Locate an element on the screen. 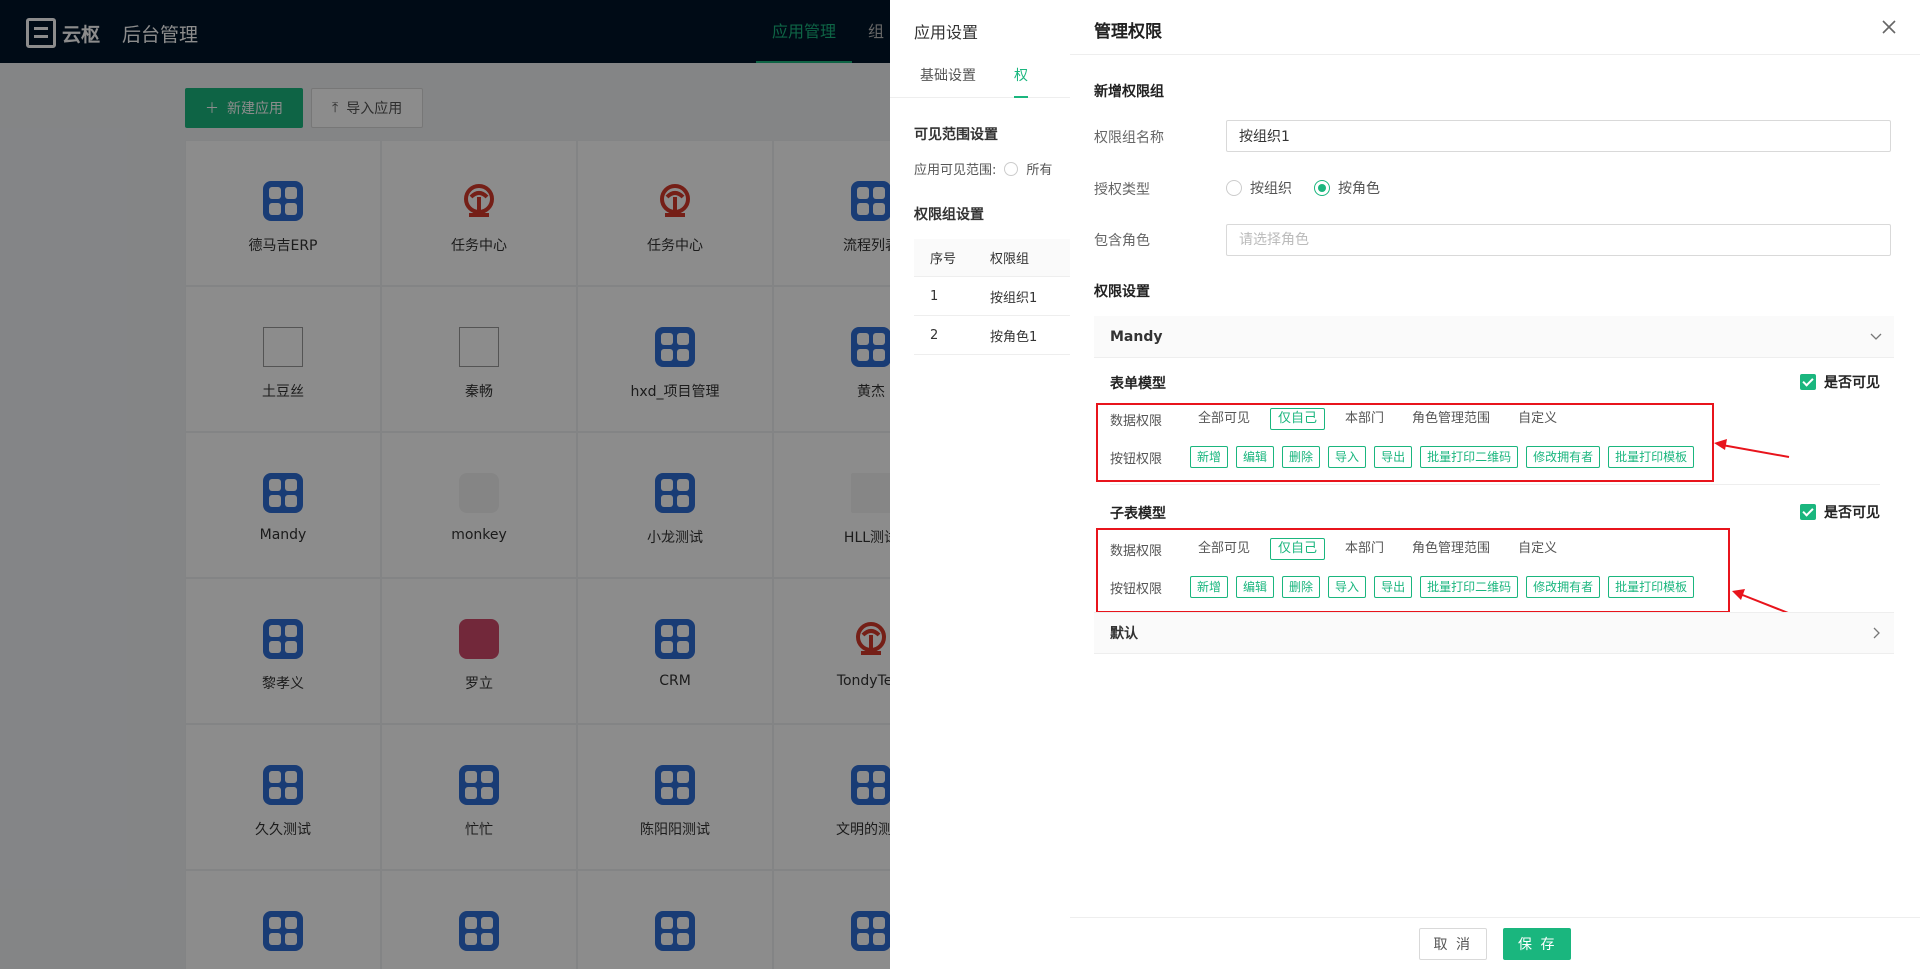  visible-scope-row: 应用可见范围: 所有 is located at coordinates (983, 168).